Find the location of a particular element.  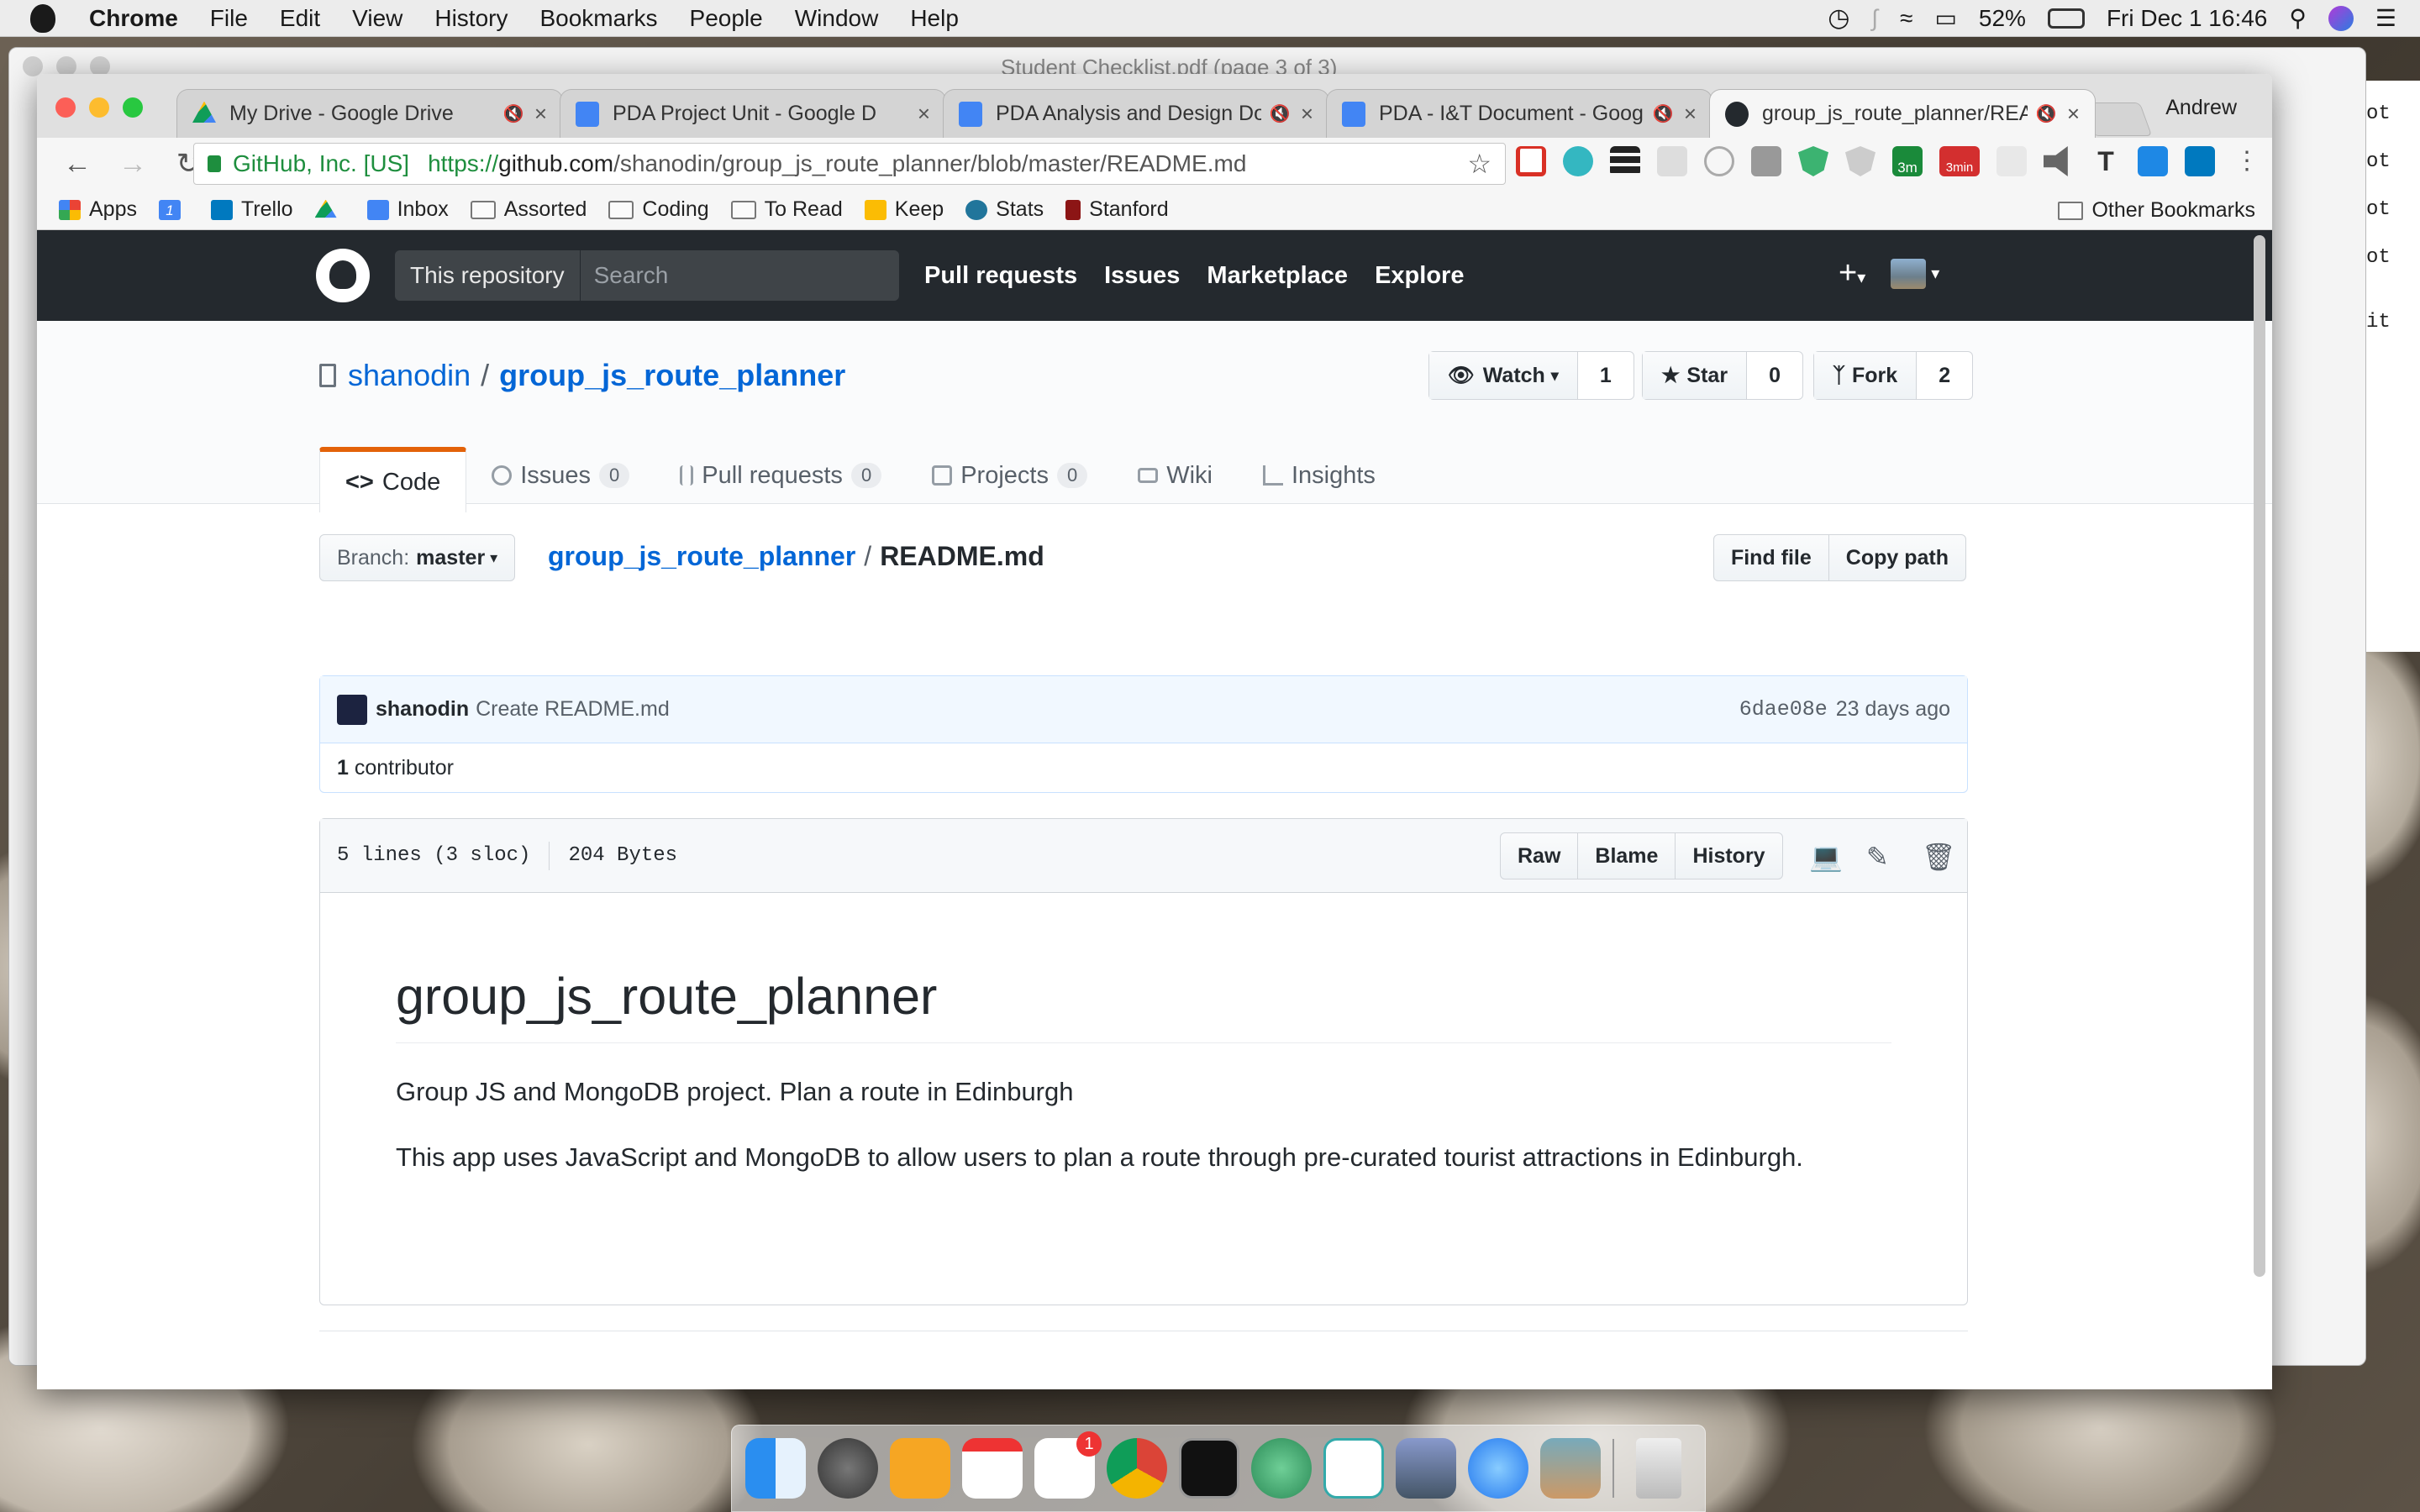

watch-button: 👁 Watch ▾ is located at coordinates (1503, 375).